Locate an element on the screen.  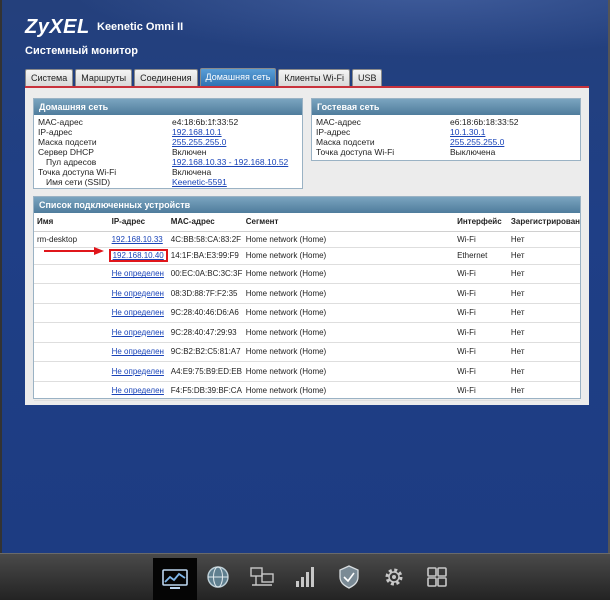
column-header-name: Имя is located at coordinates (71, 222).